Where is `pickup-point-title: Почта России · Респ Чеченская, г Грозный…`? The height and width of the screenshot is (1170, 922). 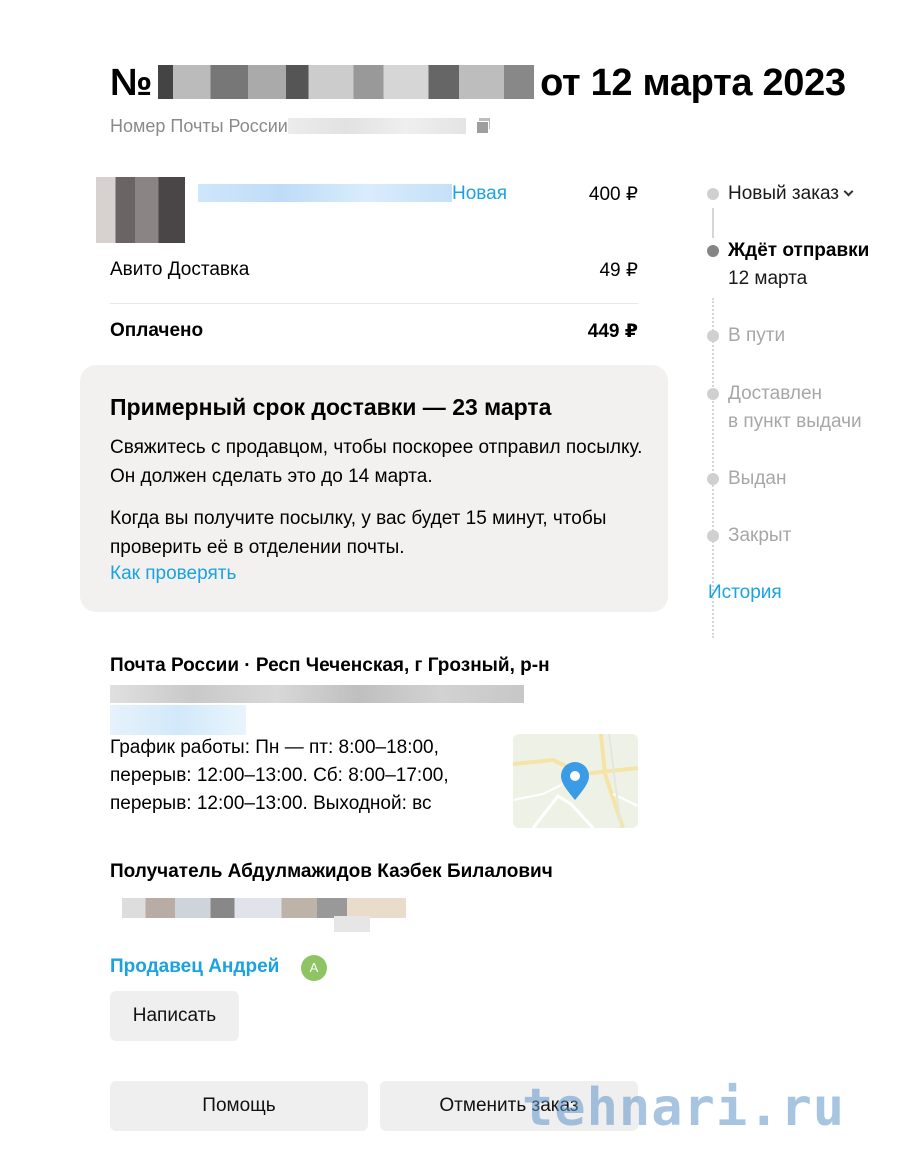
pickup-point-title: Почта России · Респ Чеченская, г Грозный… is located at coordinates (330, 665).